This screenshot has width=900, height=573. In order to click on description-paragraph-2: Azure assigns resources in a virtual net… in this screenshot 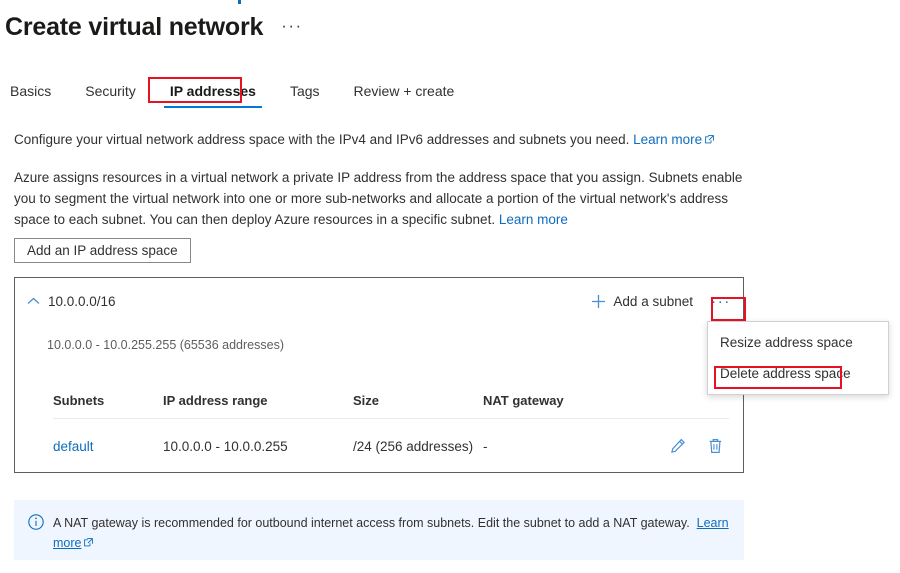, I will do `click(379, 198)`.